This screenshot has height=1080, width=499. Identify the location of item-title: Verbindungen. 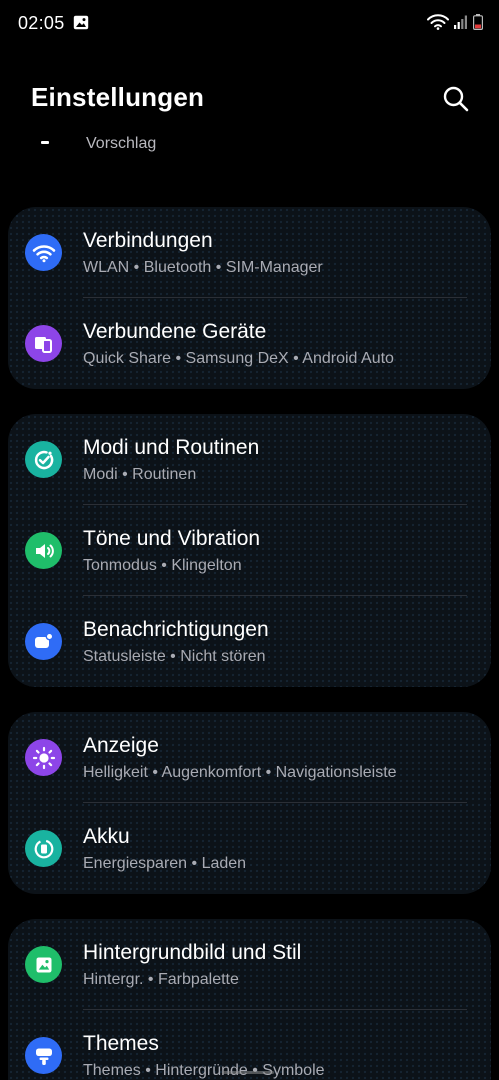
(148, 240).